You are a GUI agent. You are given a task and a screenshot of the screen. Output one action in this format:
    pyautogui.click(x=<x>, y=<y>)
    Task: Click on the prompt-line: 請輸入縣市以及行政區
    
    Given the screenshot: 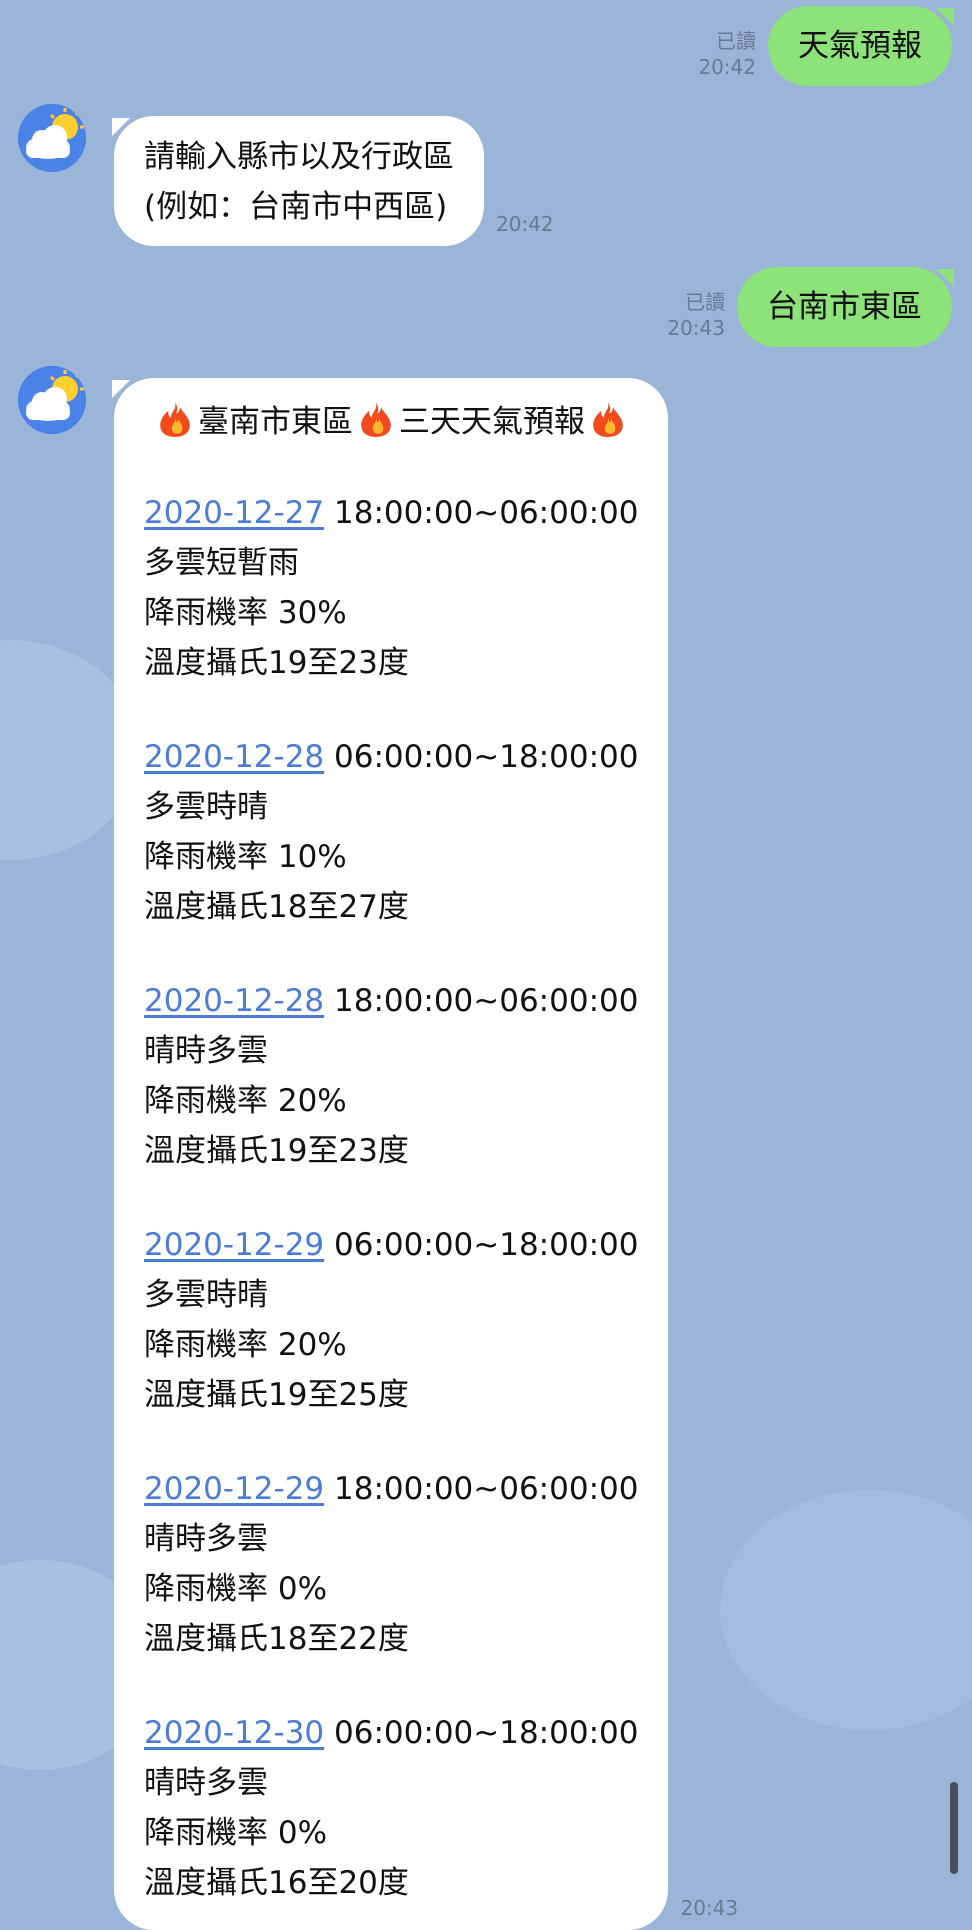 What is the action you would take?
    pyautogui.click(x=299, y=157)
    